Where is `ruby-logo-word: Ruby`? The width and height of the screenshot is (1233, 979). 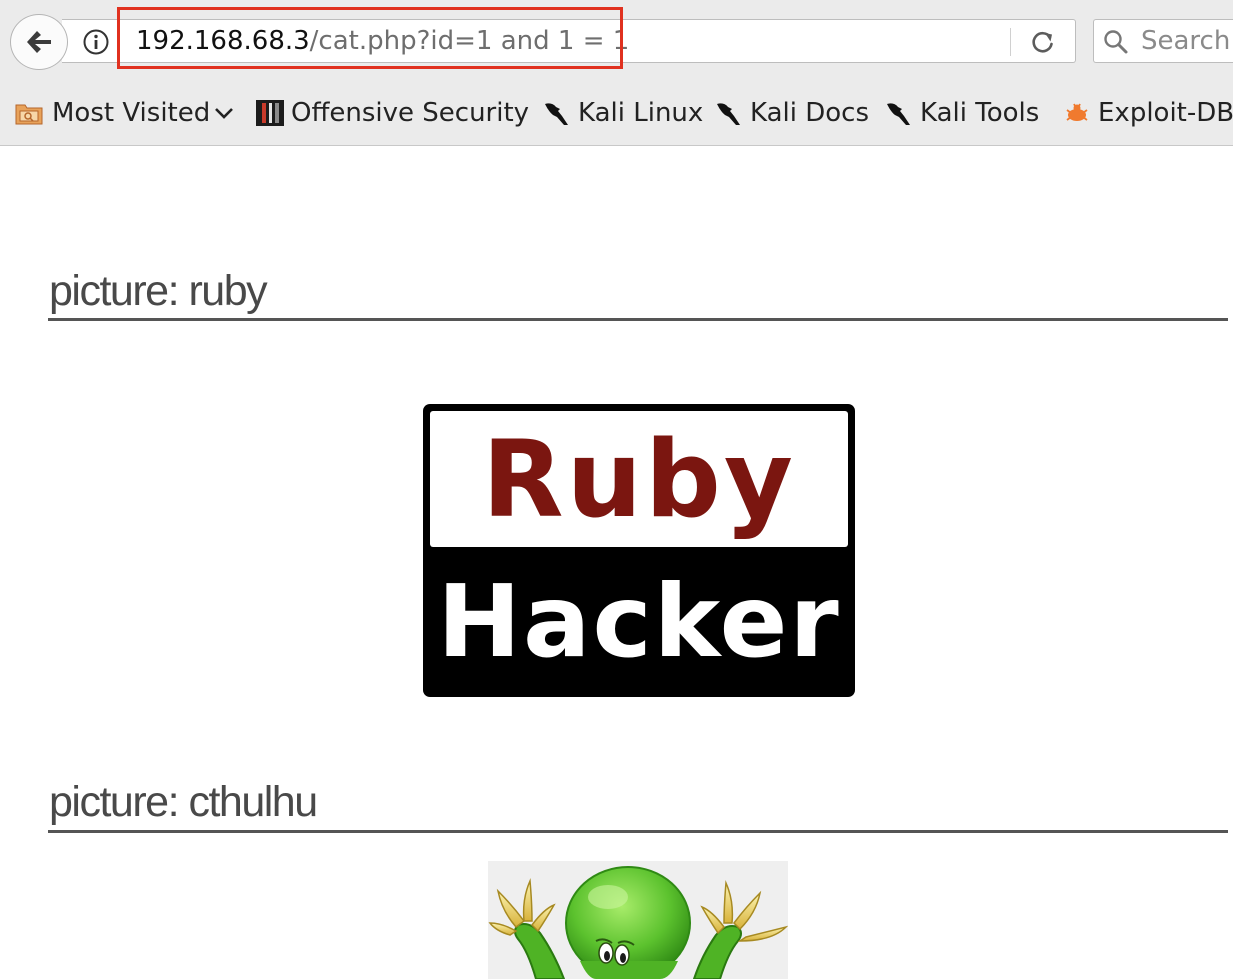 ruby-logo-word: Ruby is located at coordinates (639, 479).